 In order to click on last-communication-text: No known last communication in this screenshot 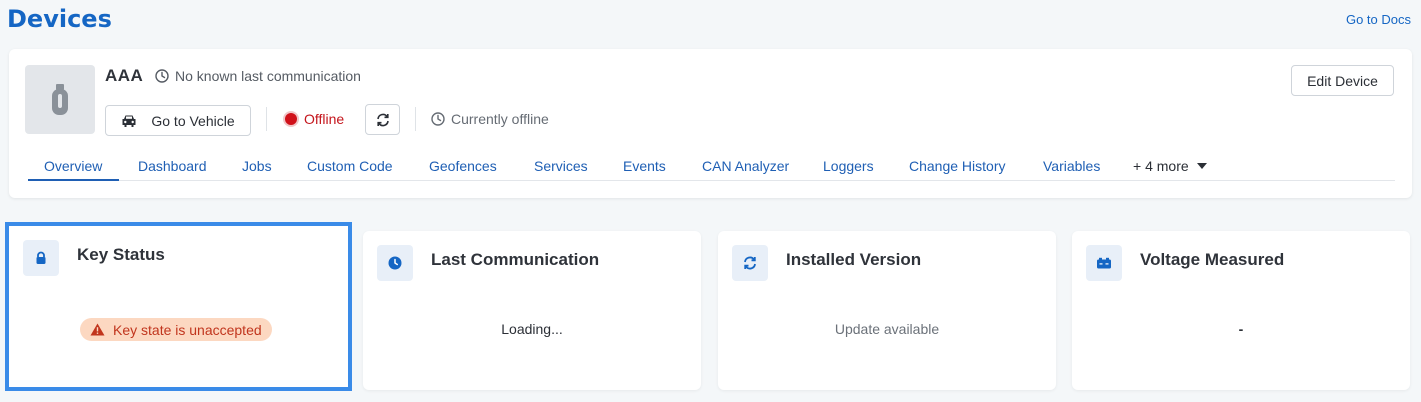, I will do `click(268, 76)`.